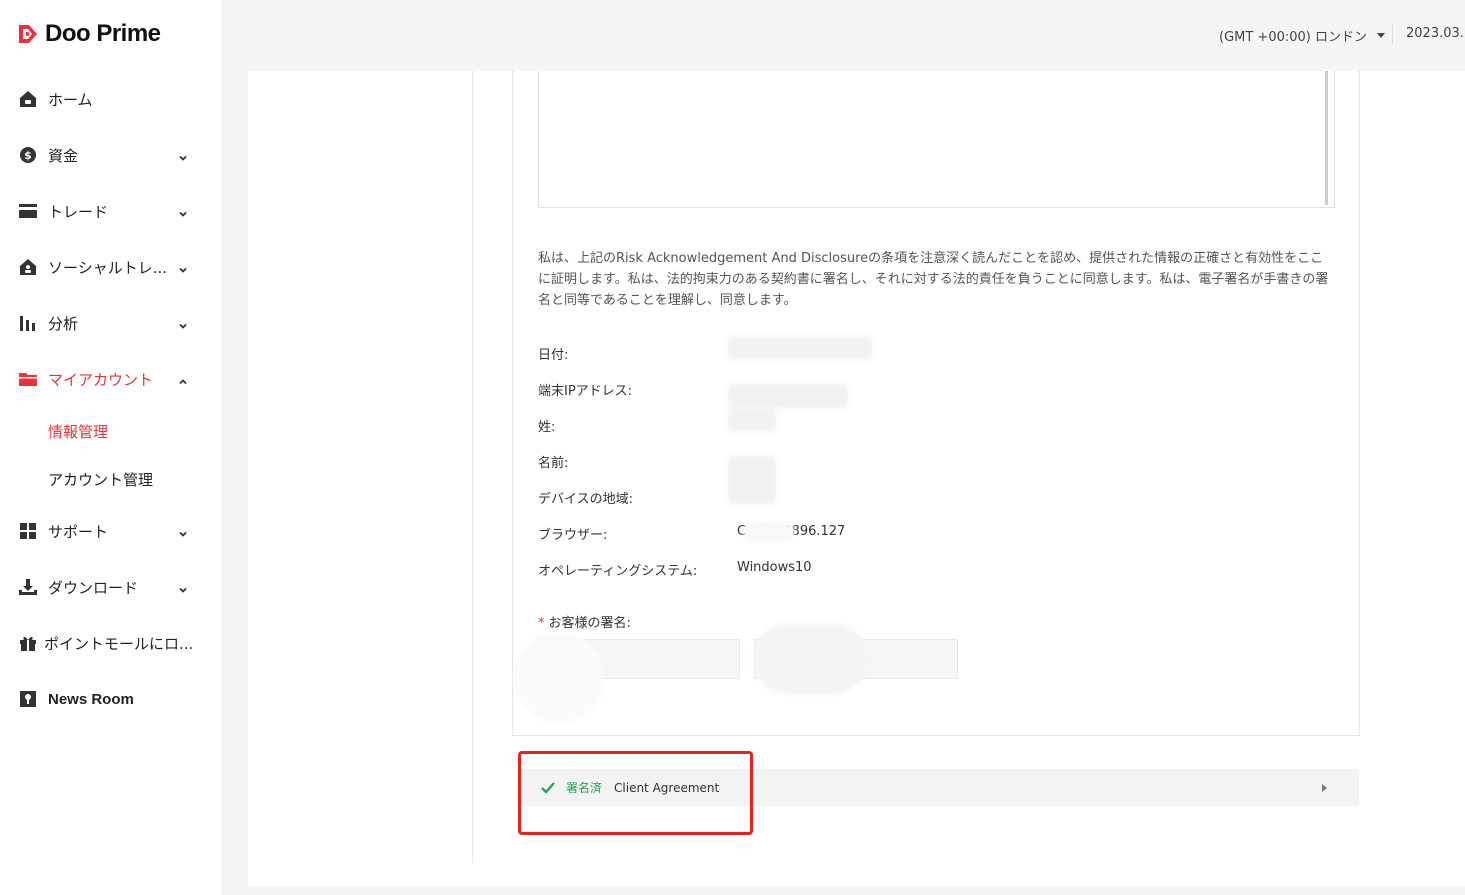 The width and height of the screenshot is (1465, 895). What do you see at coordinates (752, 480) in the screenshot?
I see `redacted-name-region` at bounding box center [752, 480].